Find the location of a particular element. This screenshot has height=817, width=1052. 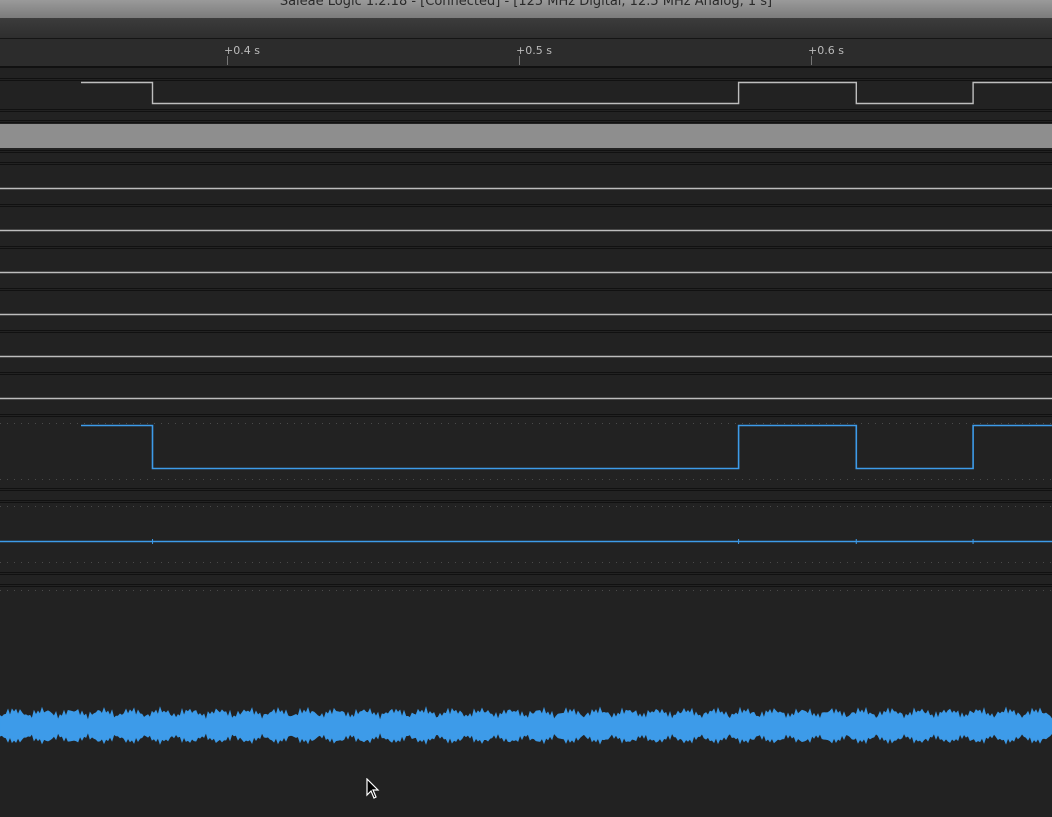

analog-channel-0-trace is located at coordinates (566, 447).